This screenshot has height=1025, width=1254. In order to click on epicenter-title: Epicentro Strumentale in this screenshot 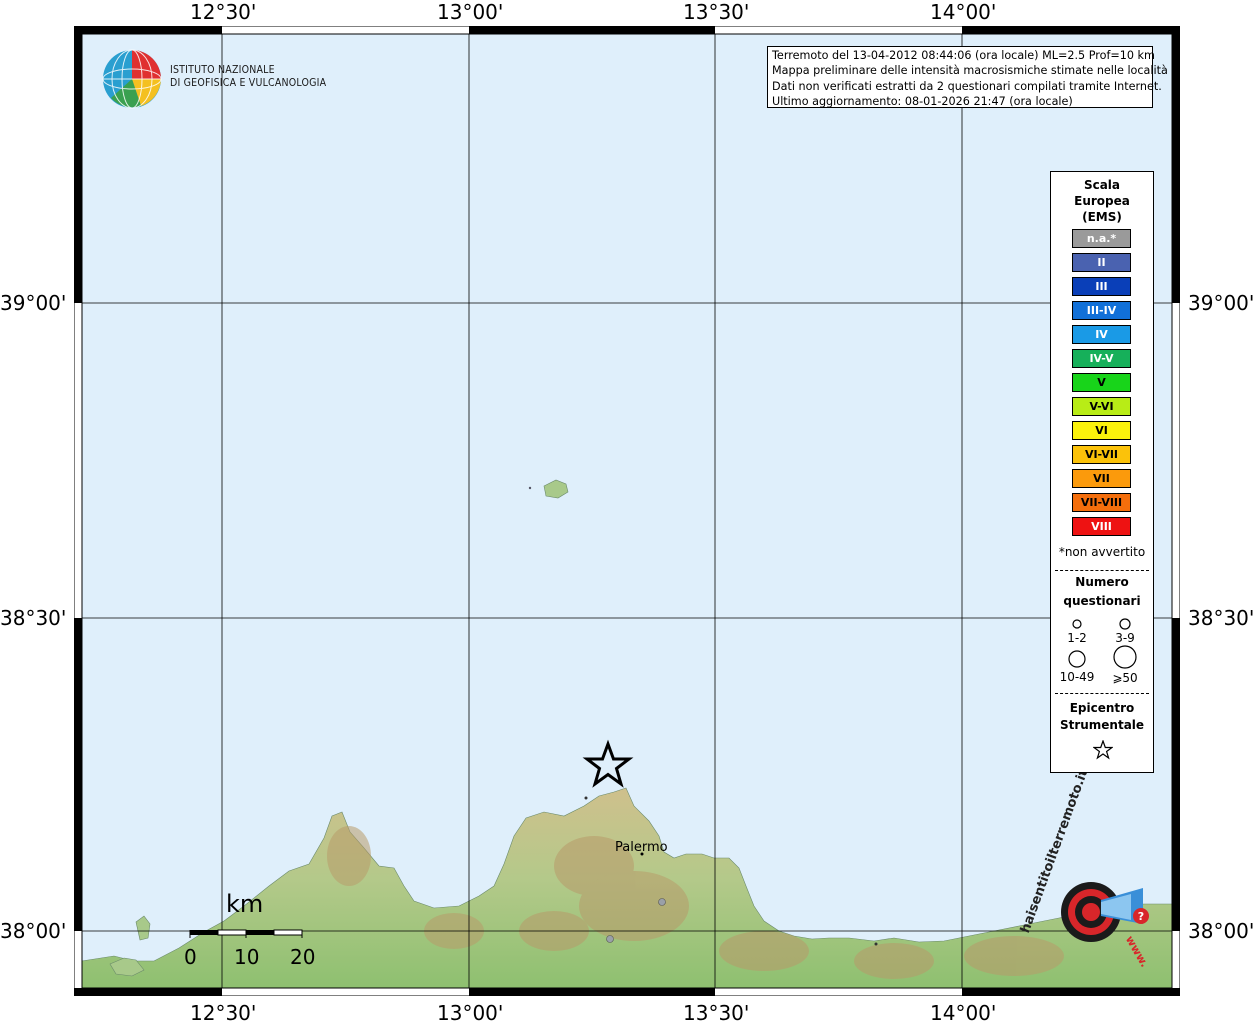, I will do `click(1102, 716)`.